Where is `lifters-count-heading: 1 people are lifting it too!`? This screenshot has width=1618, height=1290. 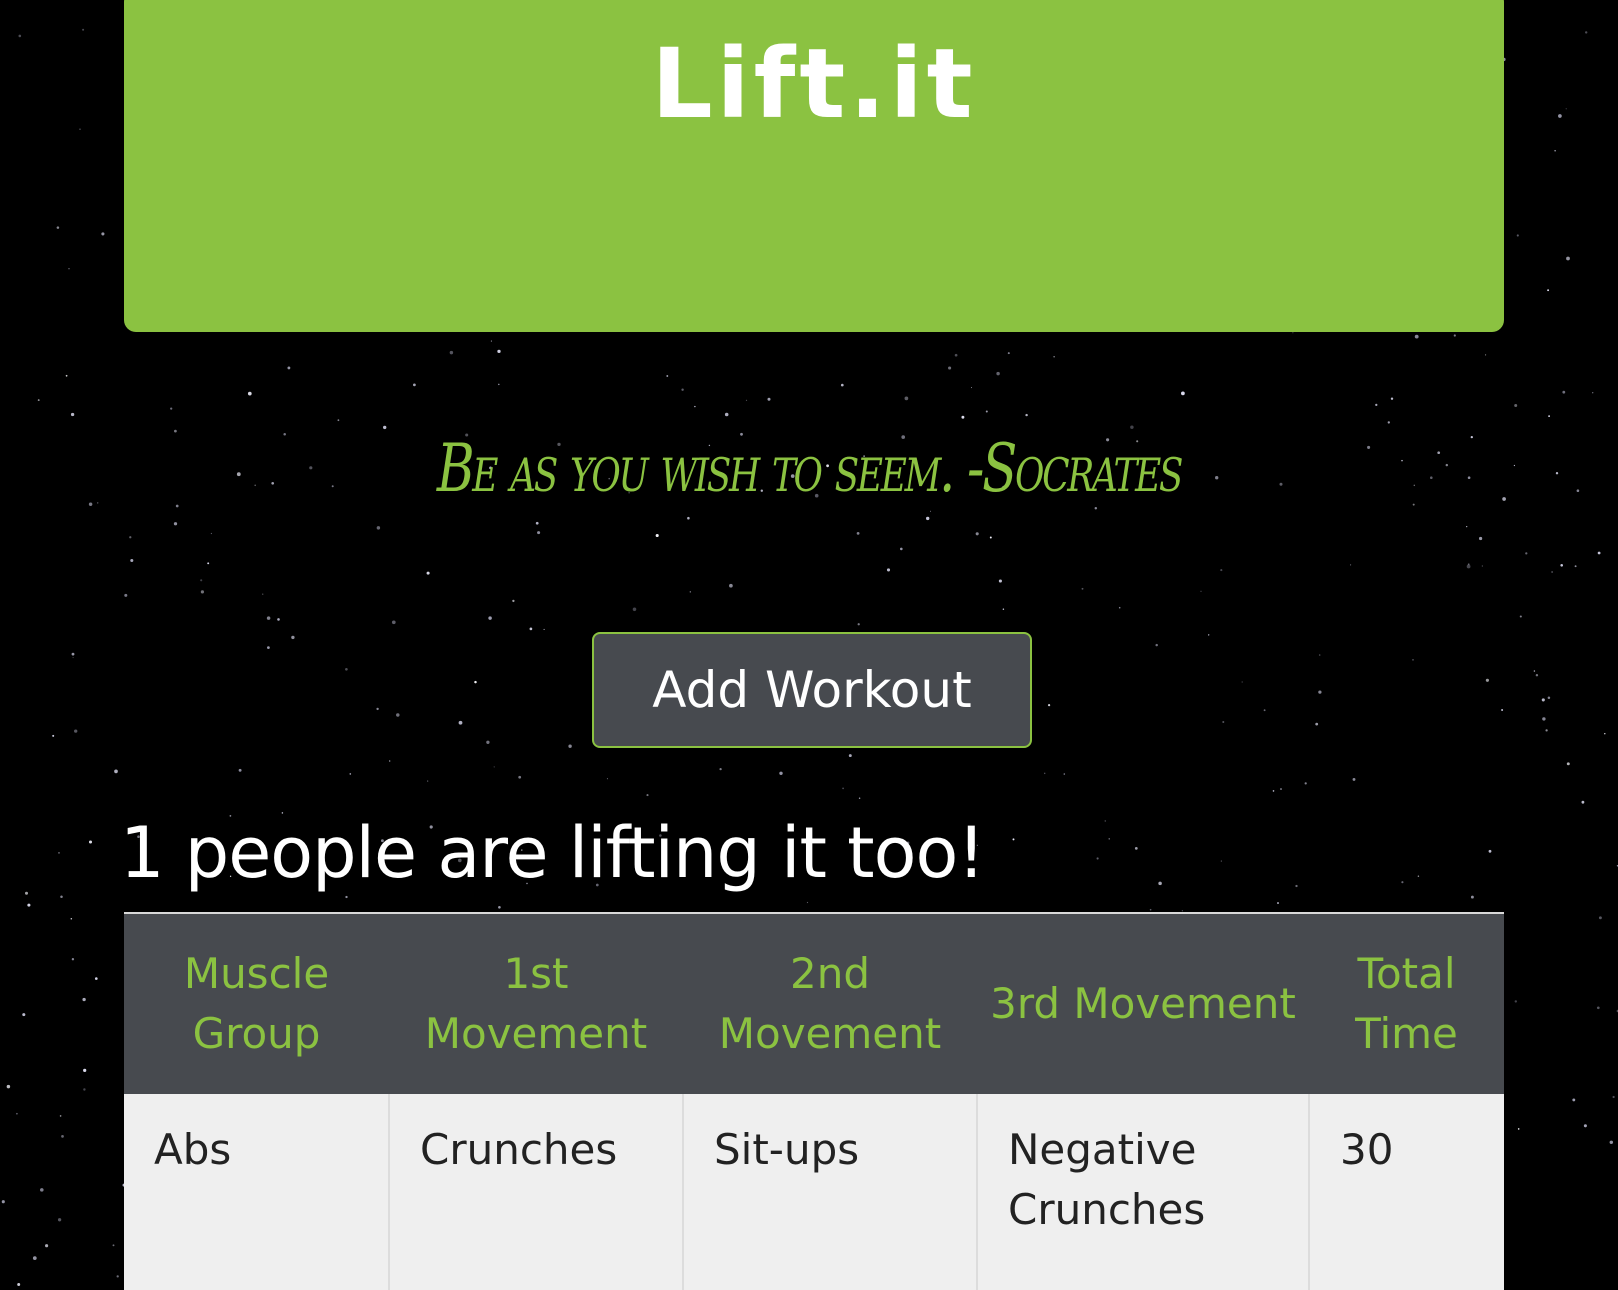 lifters-count-heading: 1 people are lifting it too! is located at coordinates (552, 853).